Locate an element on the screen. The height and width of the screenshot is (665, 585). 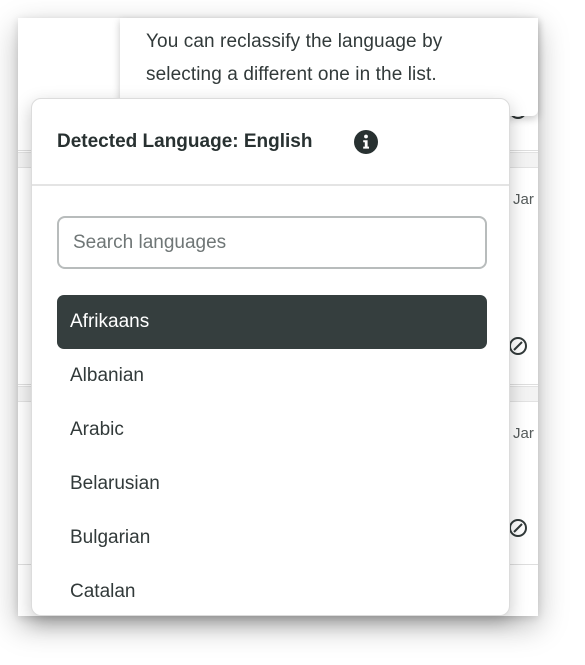
language-option-albanian: Albanian is located at coordinates (272, 376).